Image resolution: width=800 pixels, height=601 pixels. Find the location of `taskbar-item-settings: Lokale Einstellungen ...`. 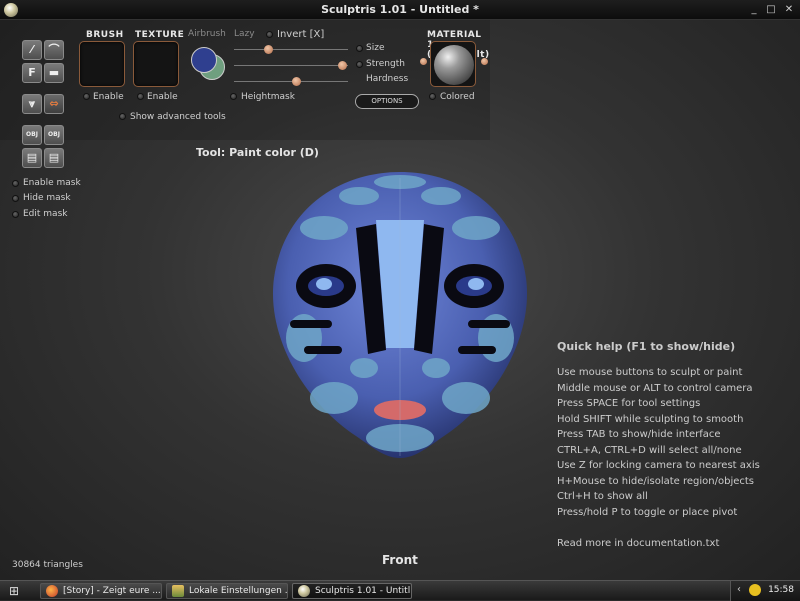

taskbar-item-settings: Lokale Einstellungen ... is located at coordinates (227, 591).